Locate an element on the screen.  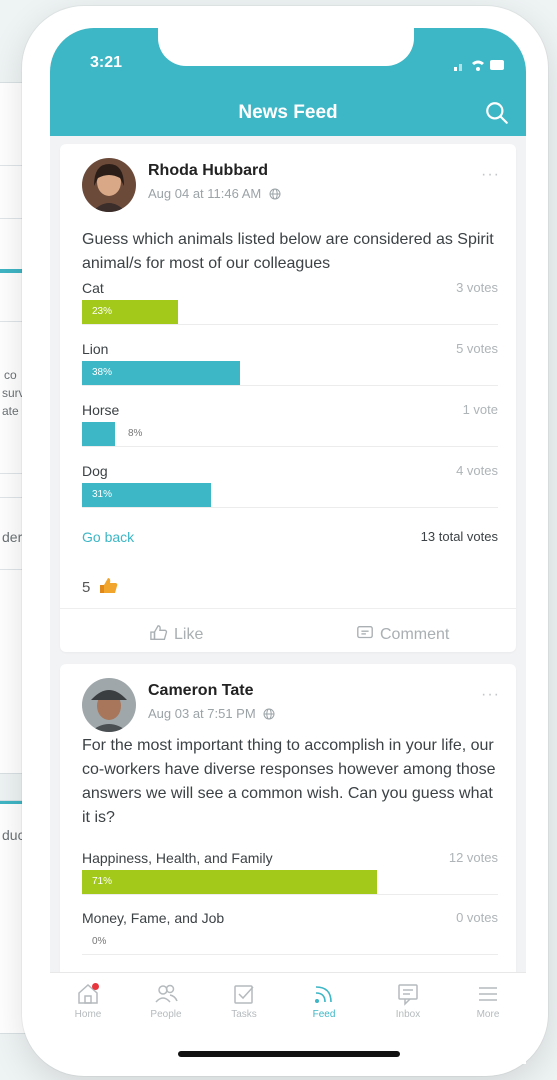
like-button: Like is located at coordinates (176, 634).